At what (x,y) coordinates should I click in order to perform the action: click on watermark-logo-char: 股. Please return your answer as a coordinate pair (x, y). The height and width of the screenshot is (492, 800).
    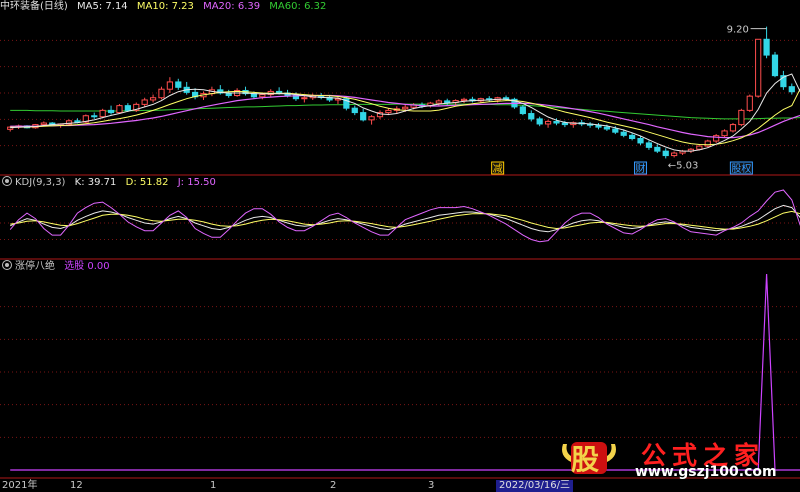
    Looking at the image, I should click on (585, 459).